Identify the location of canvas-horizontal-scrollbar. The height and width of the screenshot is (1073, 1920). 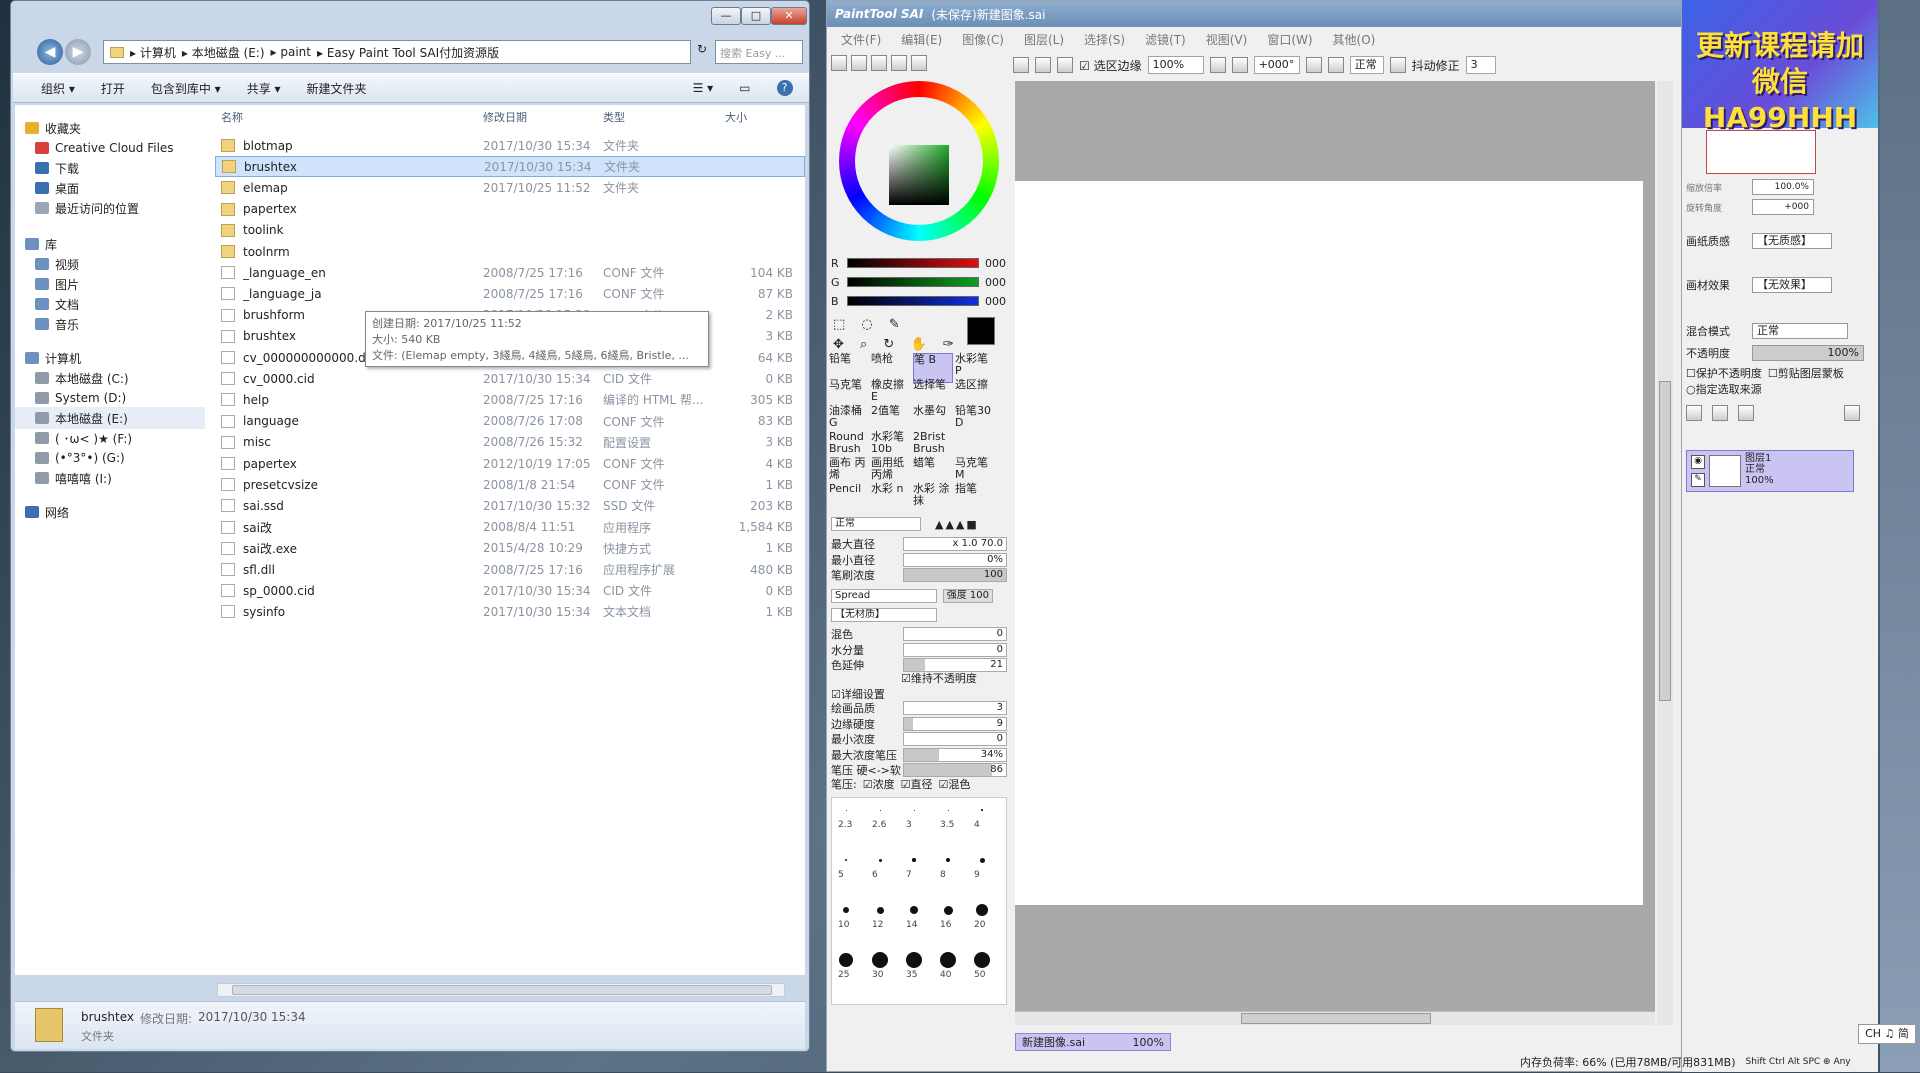
(1335, 1018).